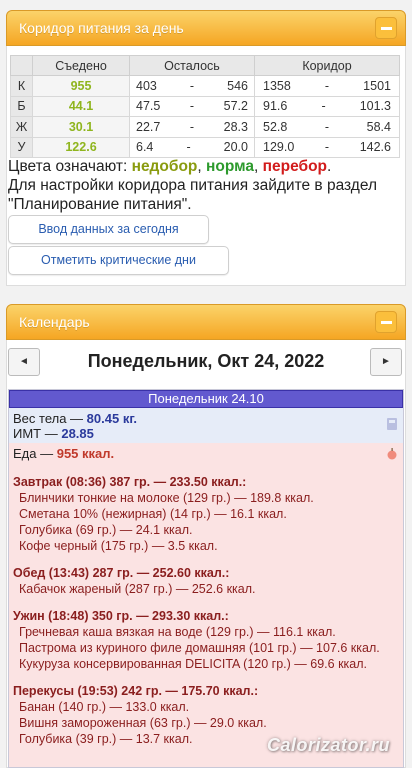 Image resolution: width=412 pixels, height=768 pixels. Describe the element at coordinates (206, 28) in the screenshot. I see `corridor-panel-header: Коридор питания за день` at that location.